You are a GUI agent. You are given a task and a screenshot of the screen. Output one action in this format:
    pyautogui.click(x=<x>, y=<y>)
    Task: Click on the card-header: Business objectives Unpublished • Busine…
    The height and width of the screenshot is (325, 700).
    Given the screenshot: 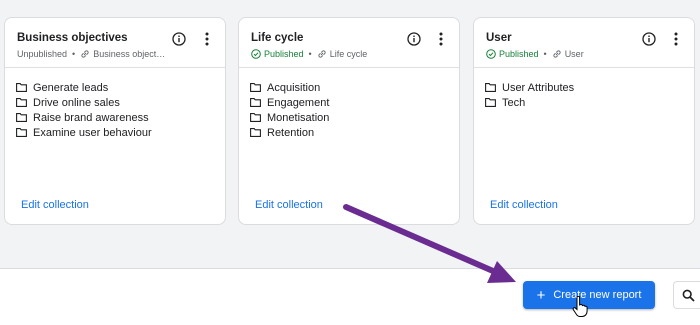 What is the action you would take?
    pyautogui.click(x=115, y=43)
    